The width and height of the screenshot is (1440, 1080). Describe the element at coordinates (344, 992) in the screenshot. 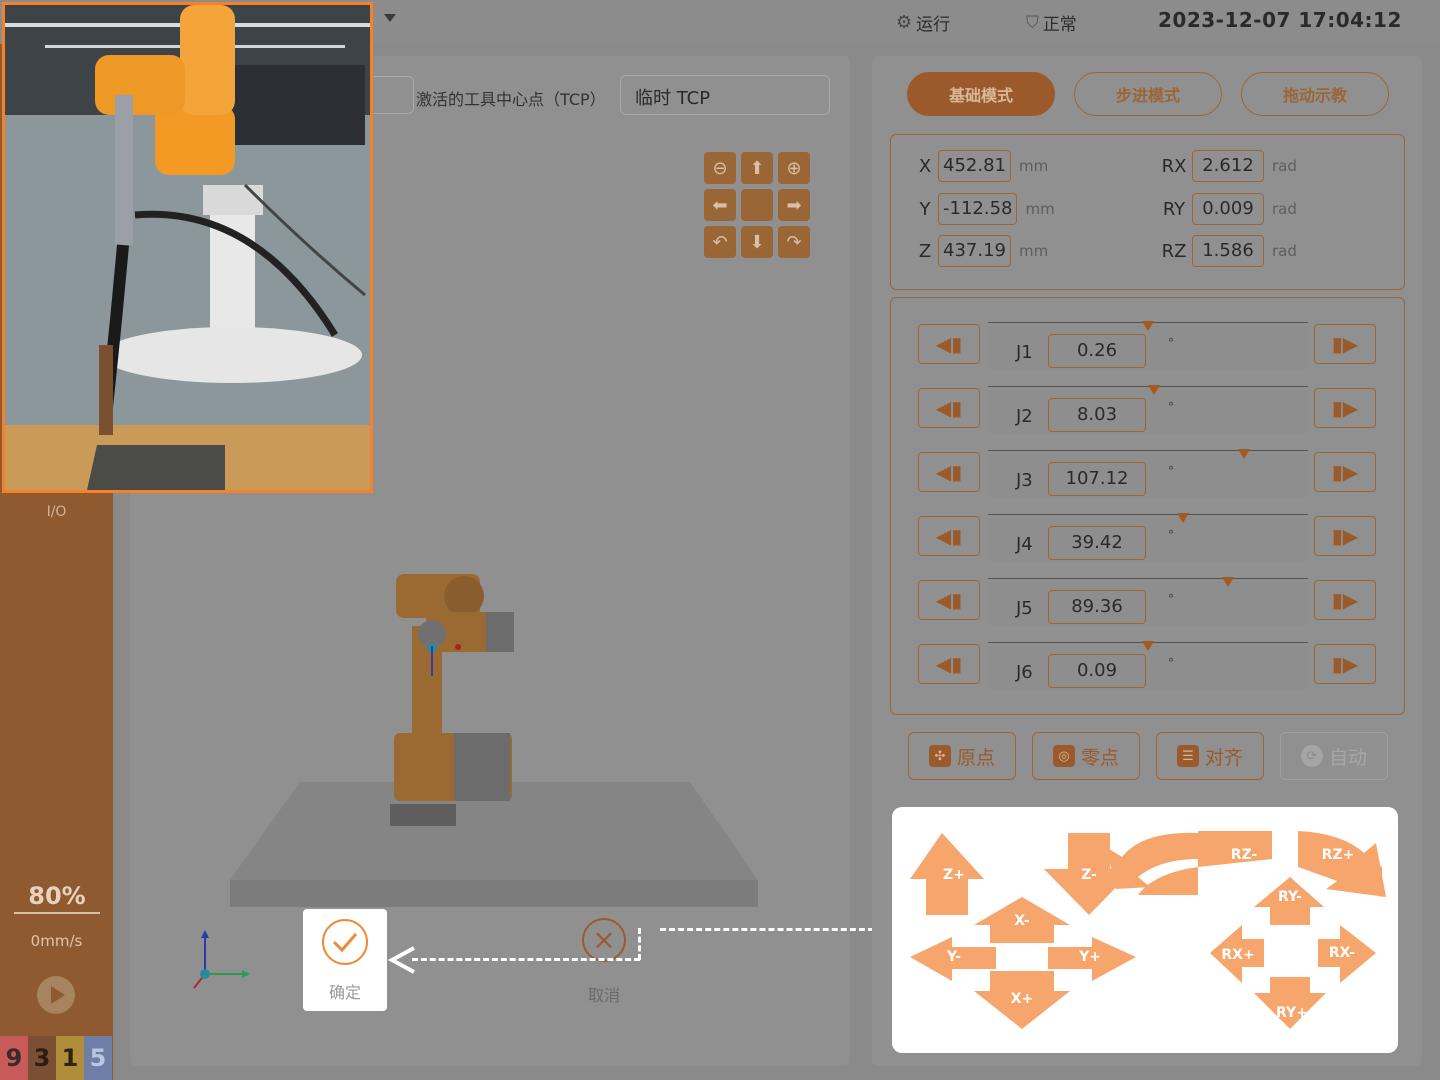

I see `confirm-label: 确定` at that location.